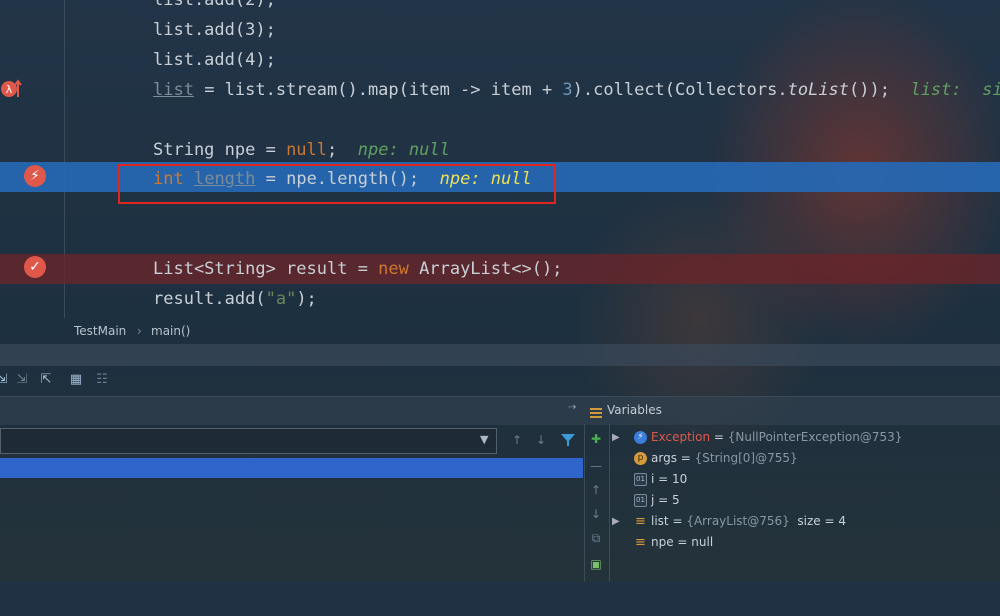  What do you see at coordinates (596, 490) in the screenshot?
I see `move-up-icon: ↑` at bounding box center [596, 490].